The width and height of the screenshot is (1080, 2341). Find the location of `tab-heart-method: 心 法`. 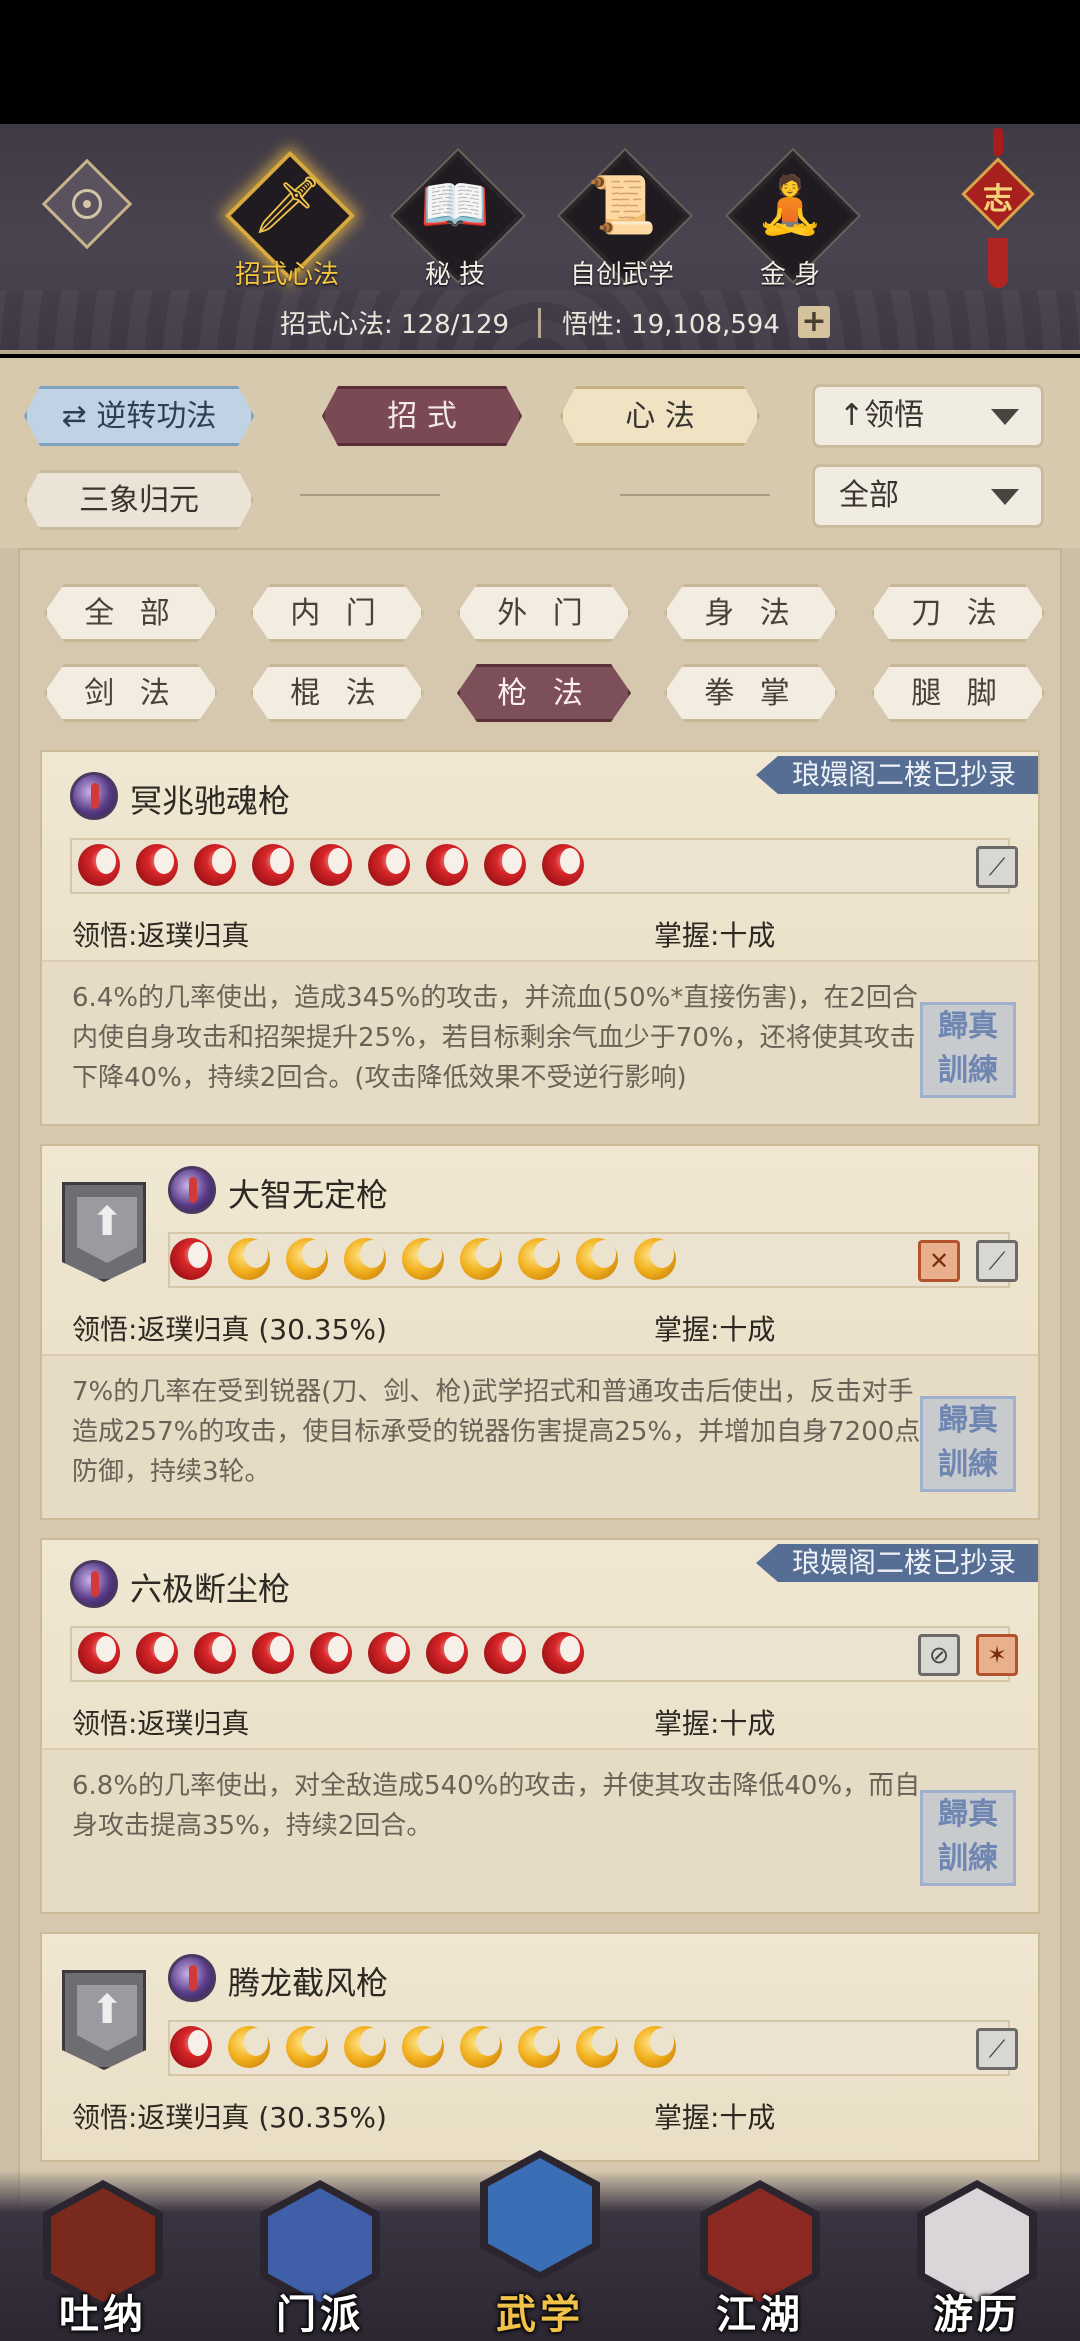

tab-heart-method: 心 法 is located at coordinates (660, 416).